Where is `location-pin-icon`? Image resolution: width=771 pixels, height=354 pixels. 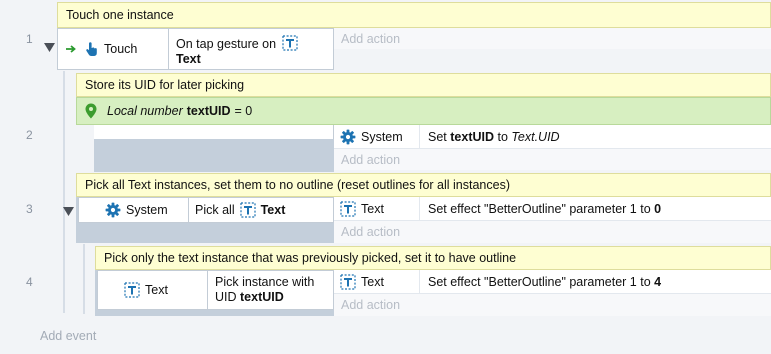
location-pin-icon is located at coordinates (91, 111).